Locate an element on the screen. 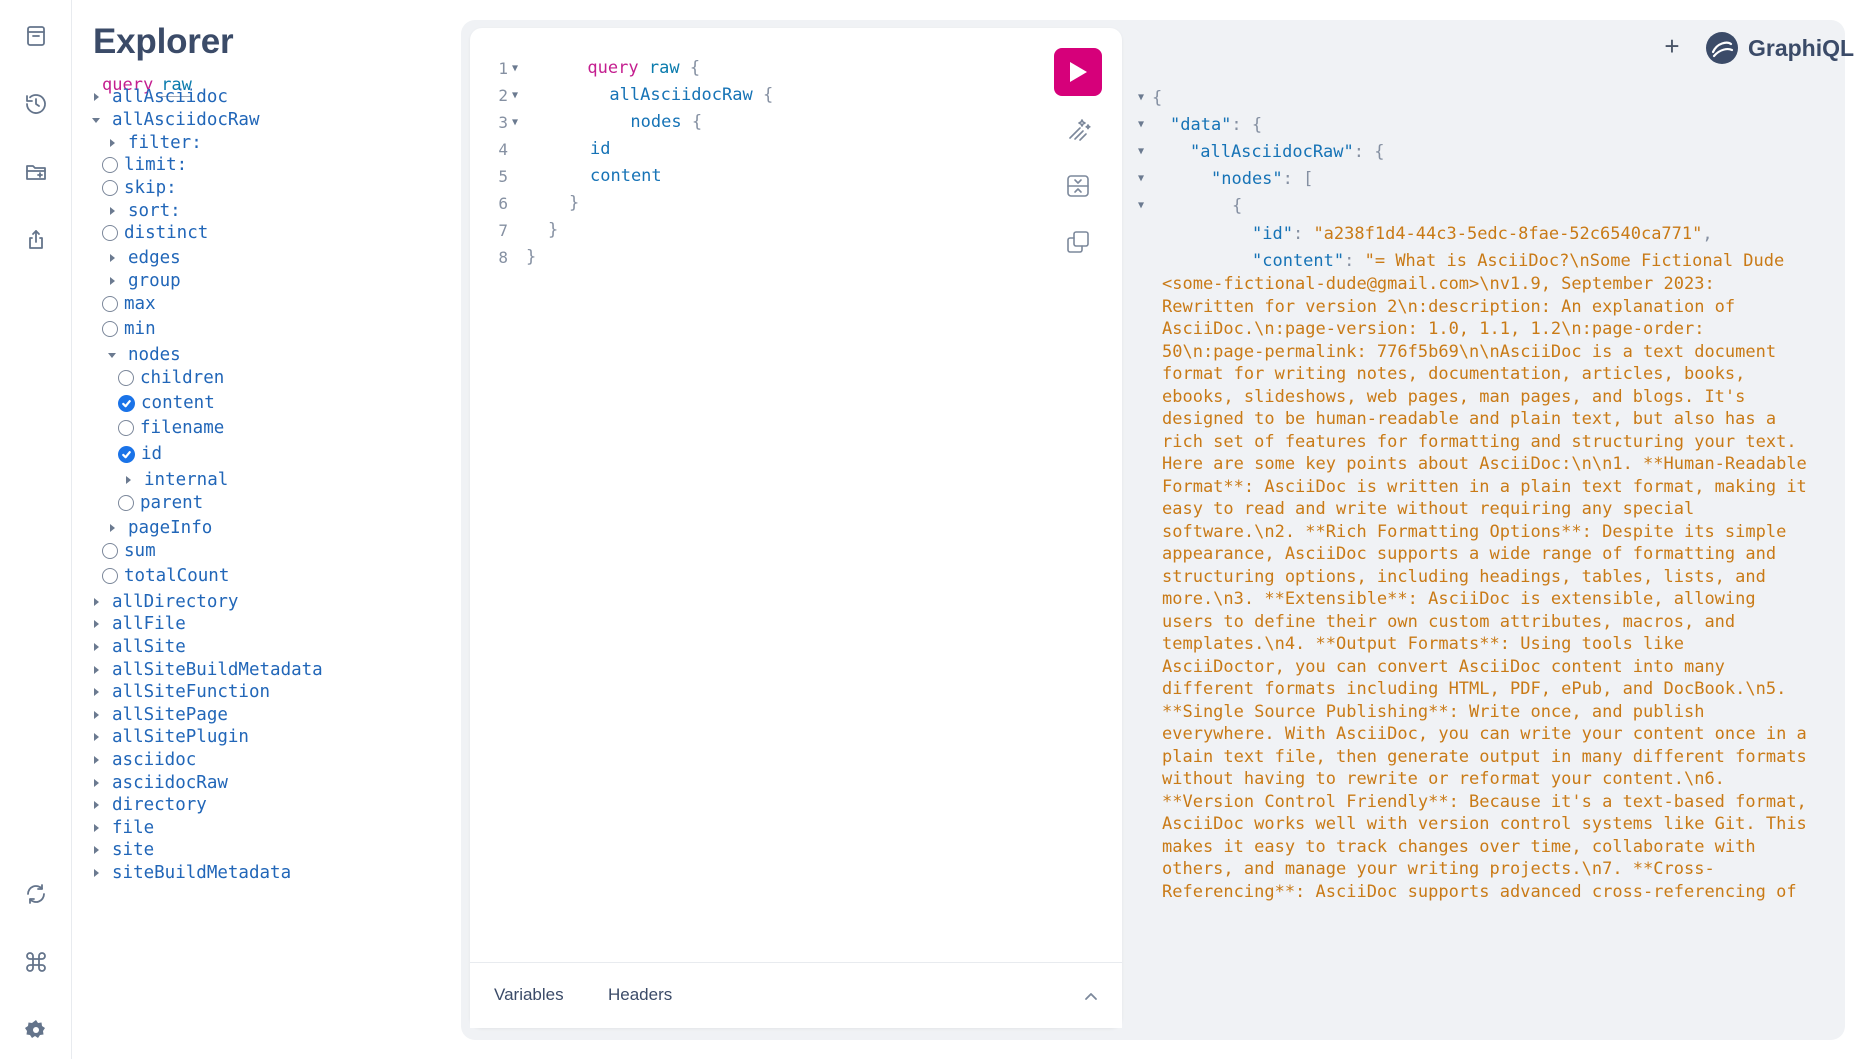  explorer-field-allsitepage: allSitePage is located at coordinates (159, 715).